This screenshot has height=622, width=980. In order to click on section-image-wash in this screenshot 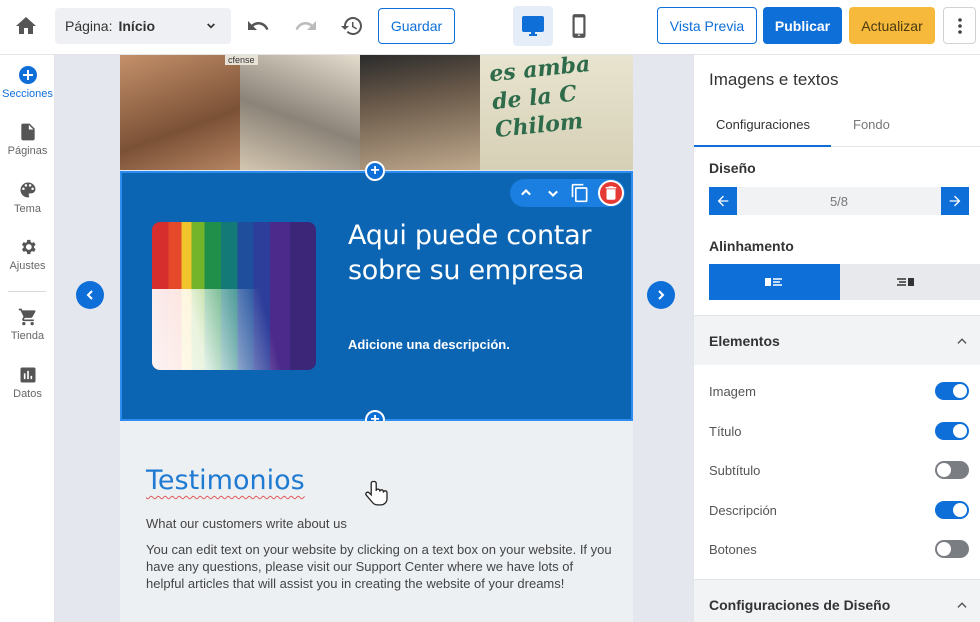, I will do `click(234, 329)`.